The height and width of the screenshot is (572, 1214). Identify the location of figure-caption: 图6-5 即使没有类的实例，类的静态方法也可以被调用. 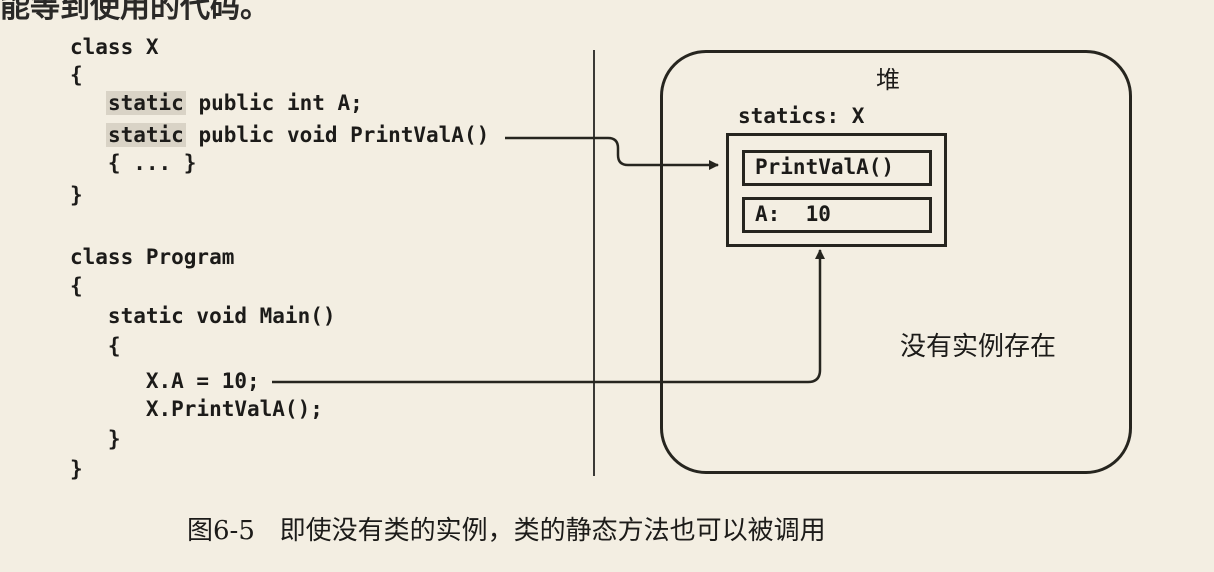
(506, 531).